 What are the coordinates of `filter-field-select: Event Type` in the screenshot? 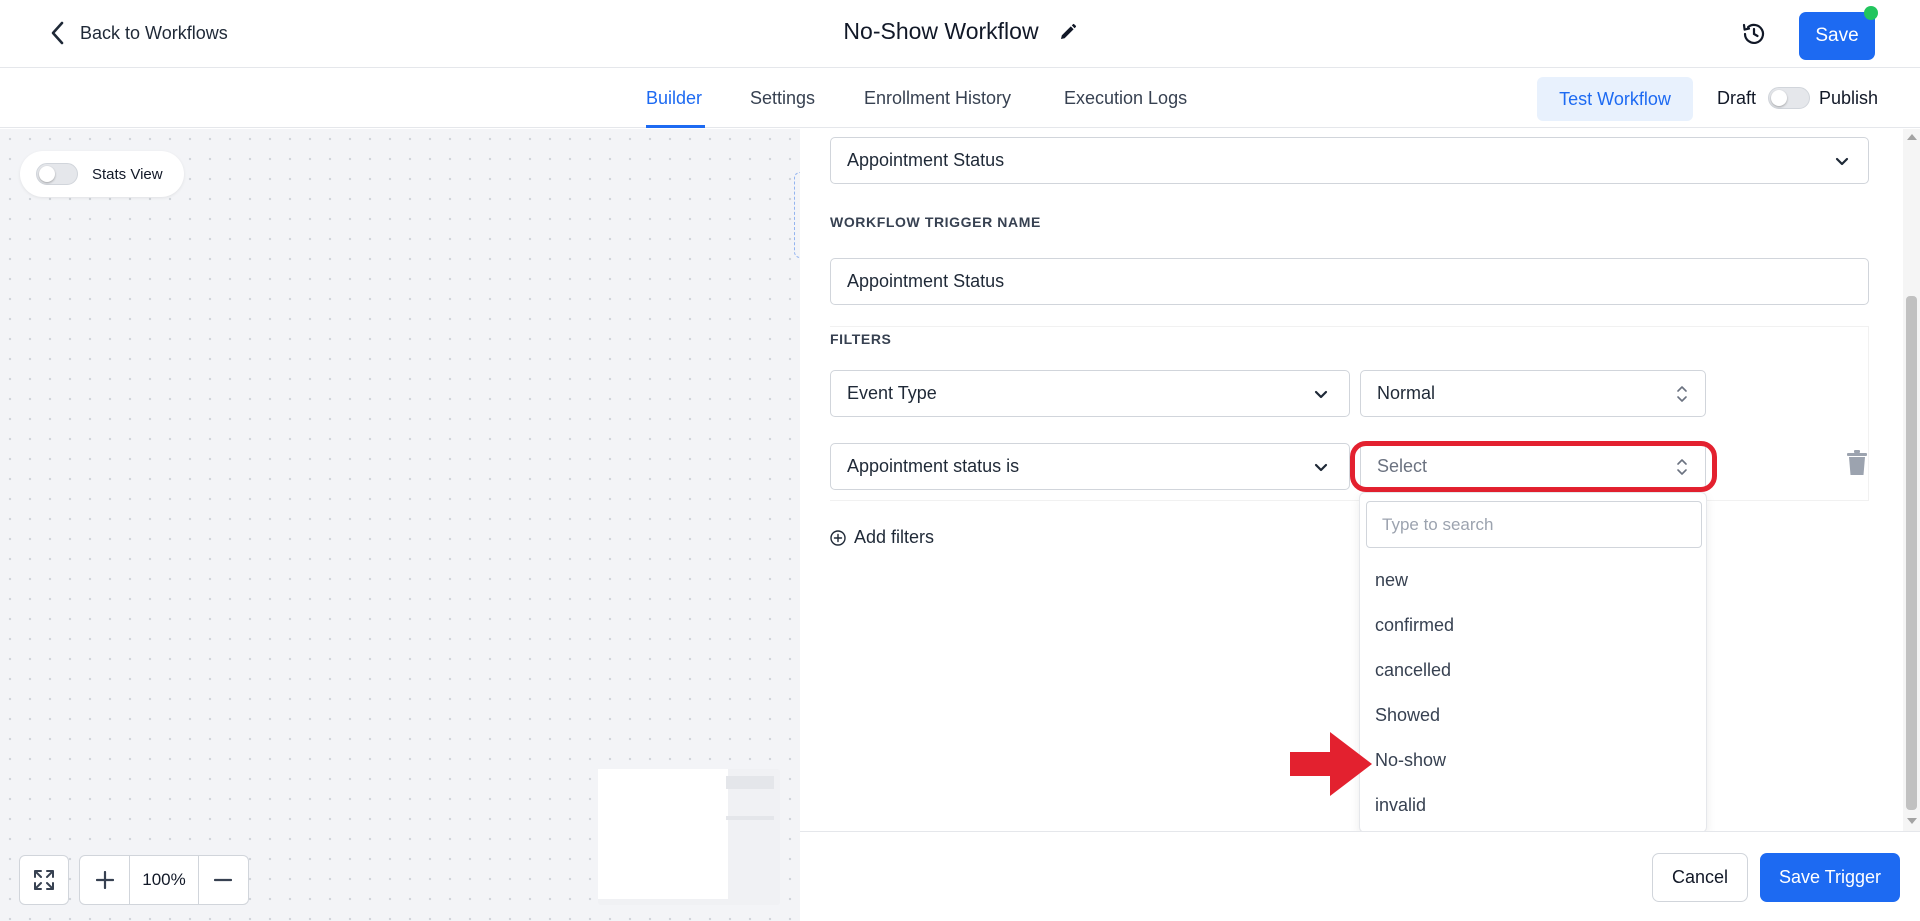 It's located at (1090, 393).